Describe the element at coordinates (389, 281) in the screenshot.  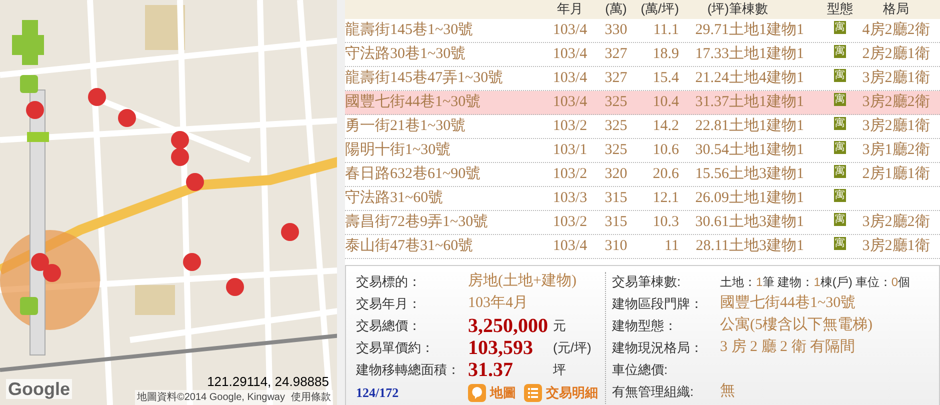
I see `field-label: 交易標的：` at that location.